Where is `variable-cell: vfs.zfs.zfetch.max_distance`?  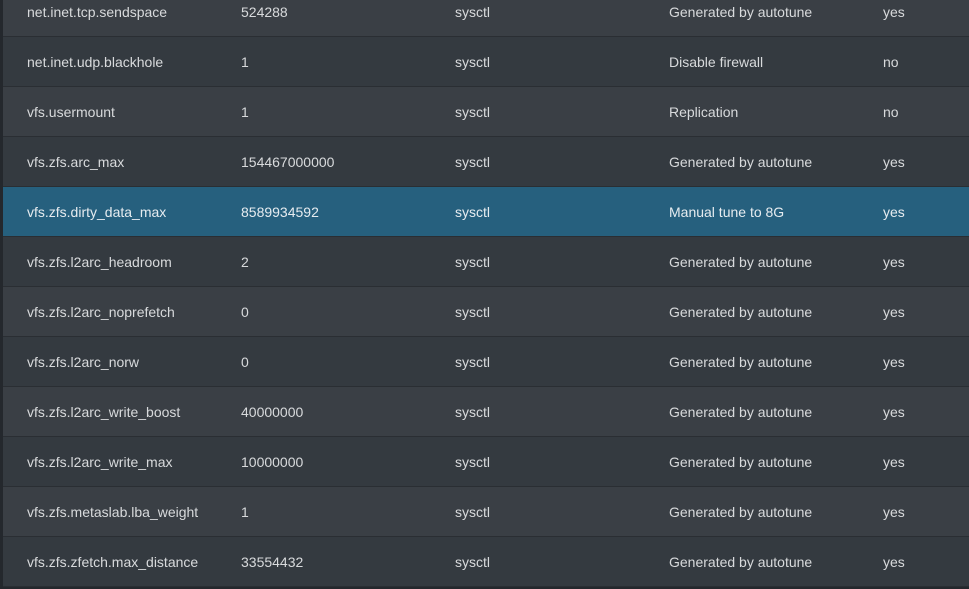
variable-cell: vfs.zfs.zfetch.max_distance is located at coordinates (113, 562).